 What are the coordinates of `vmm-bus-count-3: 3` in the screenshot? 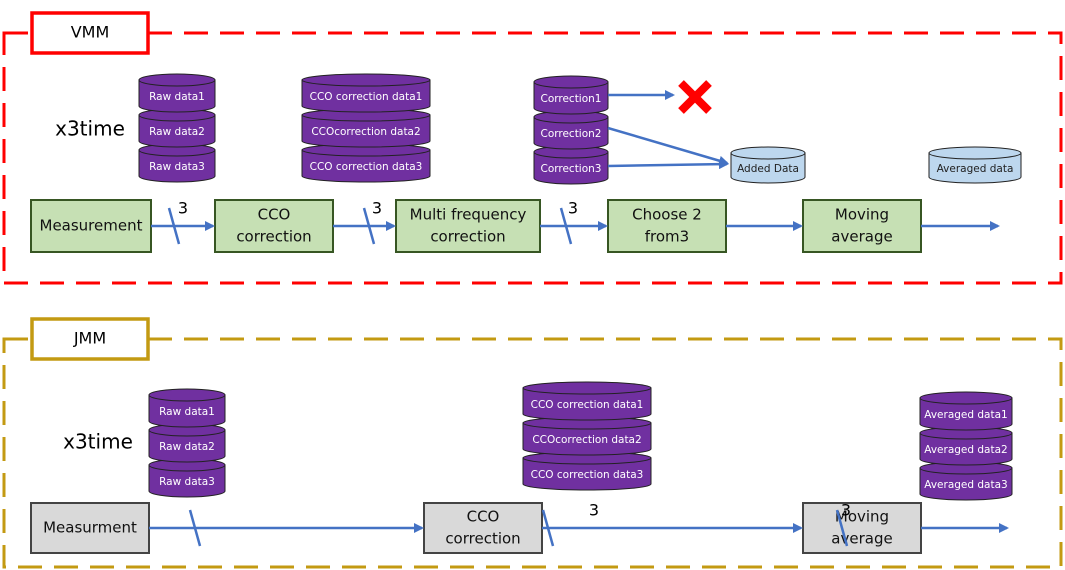 It's located at (573, 208).